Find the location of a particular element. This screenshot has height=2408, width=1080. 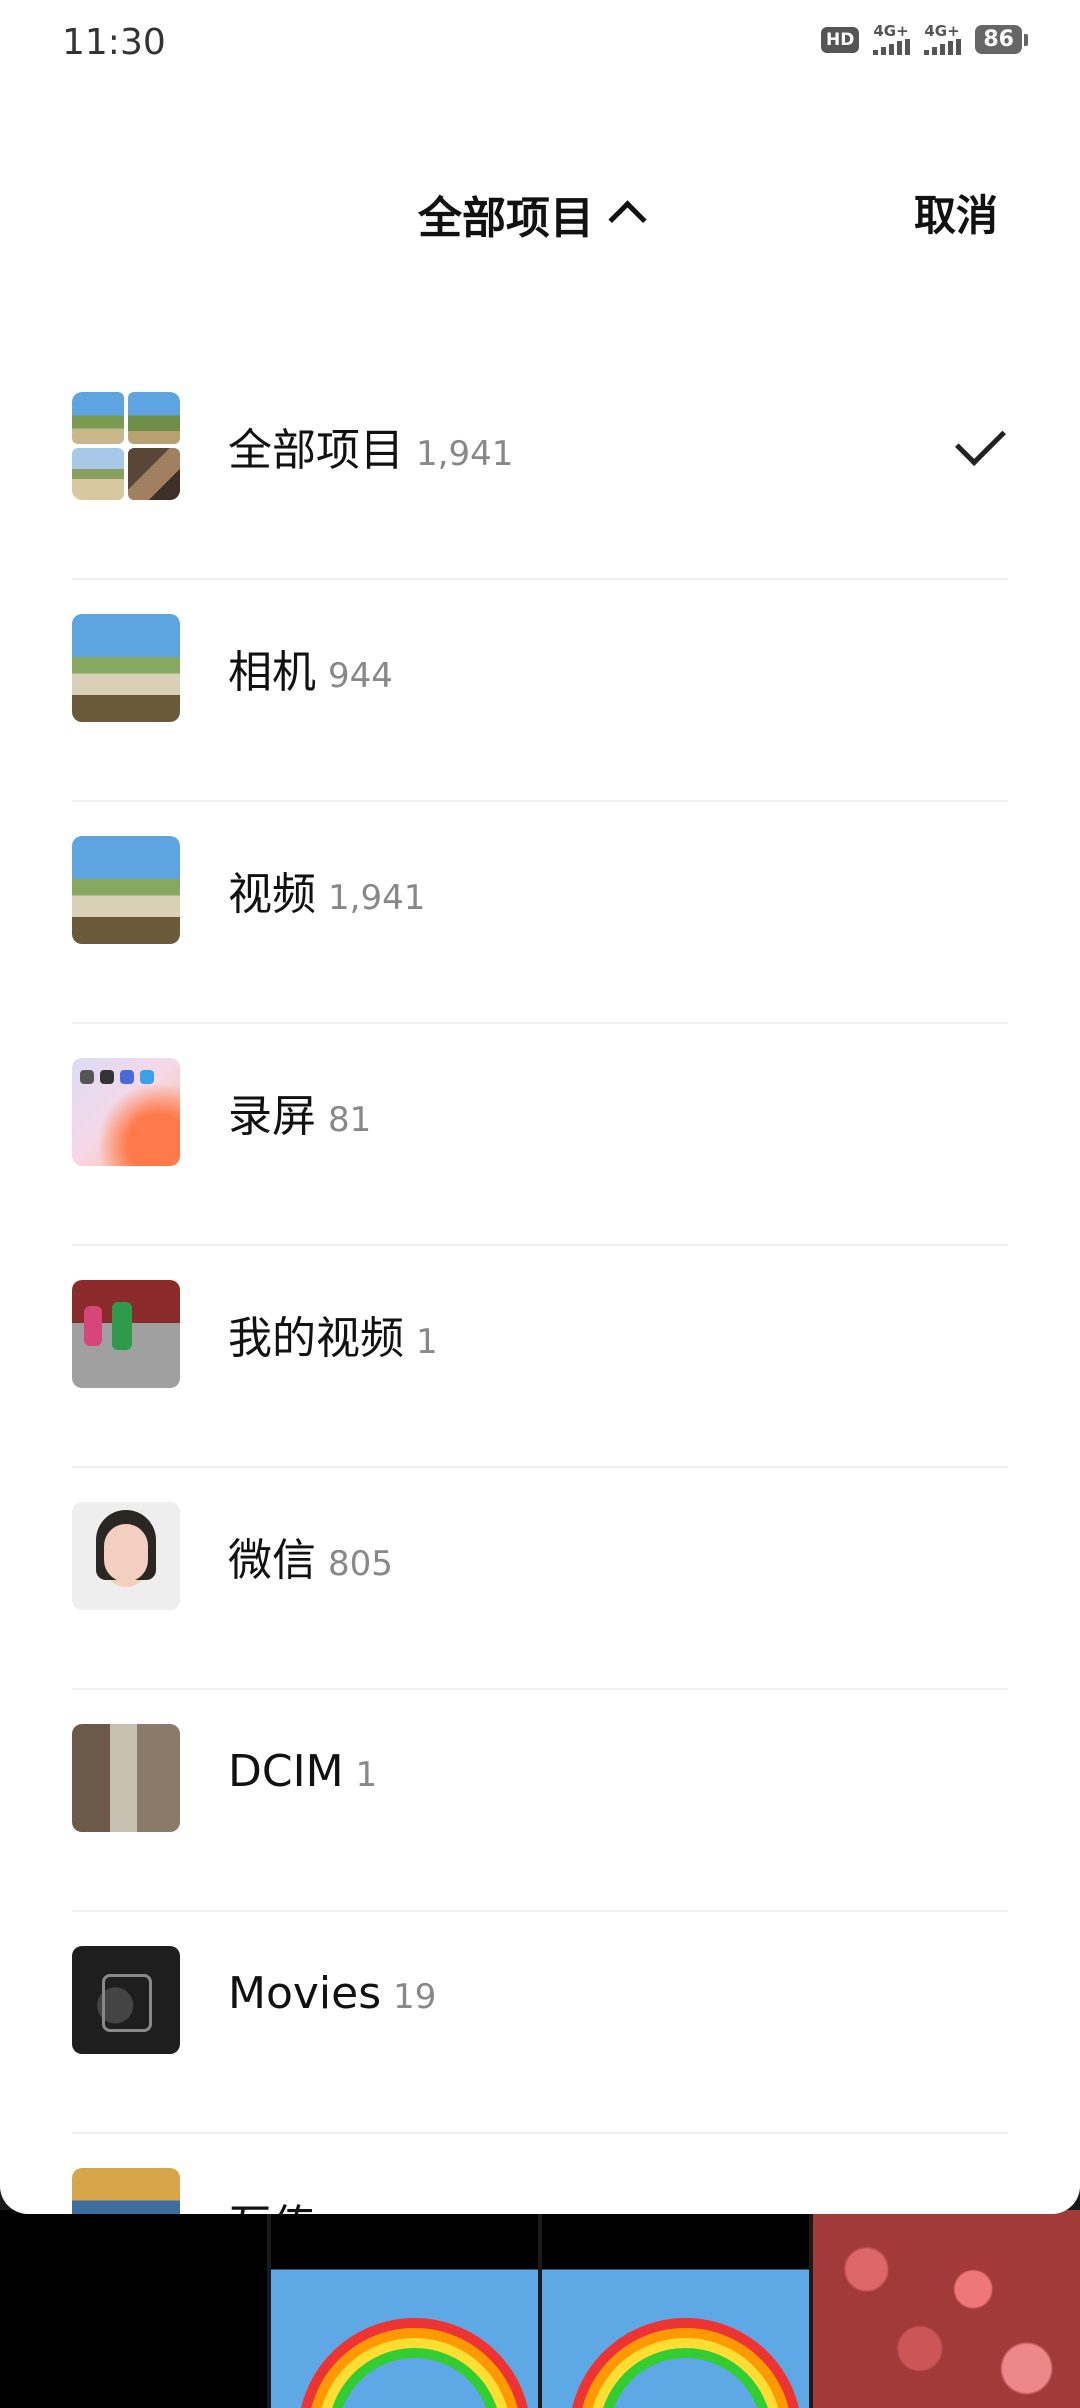

album-item-camera: 相机 944 is located at coordinates (540, 691).